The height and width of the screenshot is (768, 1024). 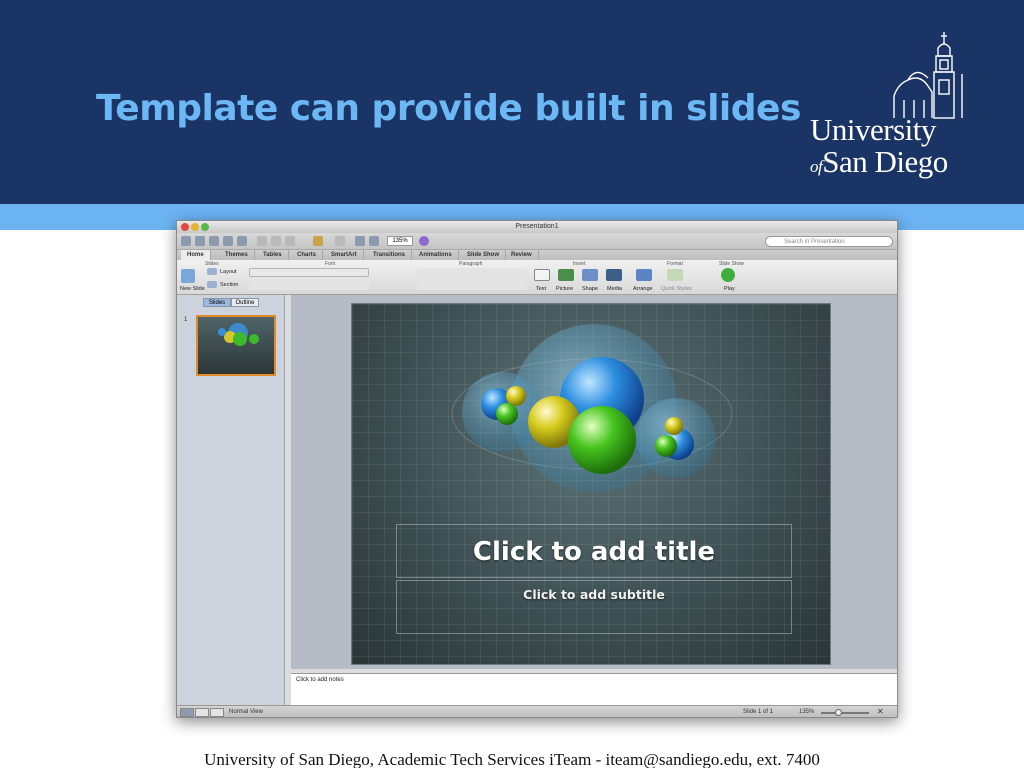 I want to click on save-icon, so click(x=228, y=241).